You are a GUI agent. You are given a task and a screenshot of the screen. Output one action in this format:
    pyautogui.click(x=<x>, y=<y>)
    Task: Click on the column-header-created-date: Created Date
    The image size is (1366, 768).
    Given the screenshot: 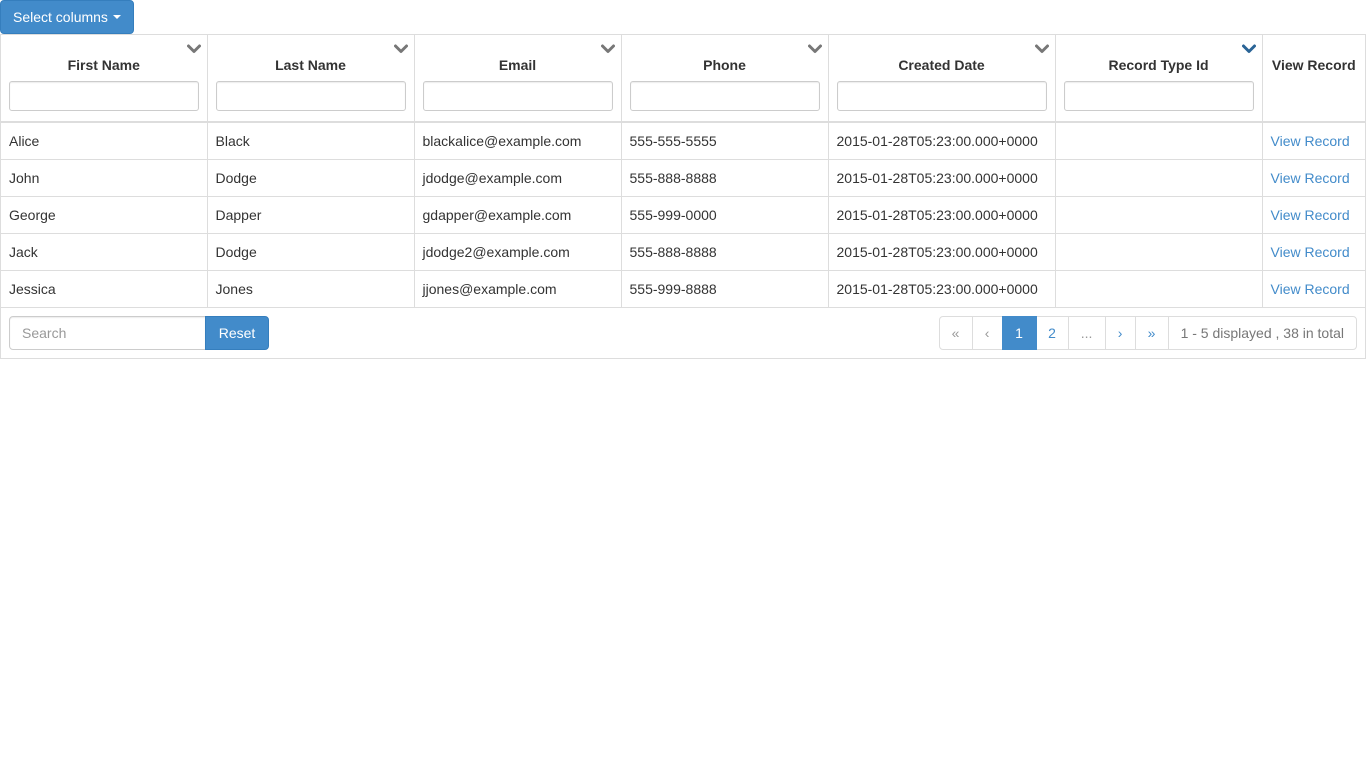 What is the action you would take?
    pyautogui.click(x=942, y=79)
    